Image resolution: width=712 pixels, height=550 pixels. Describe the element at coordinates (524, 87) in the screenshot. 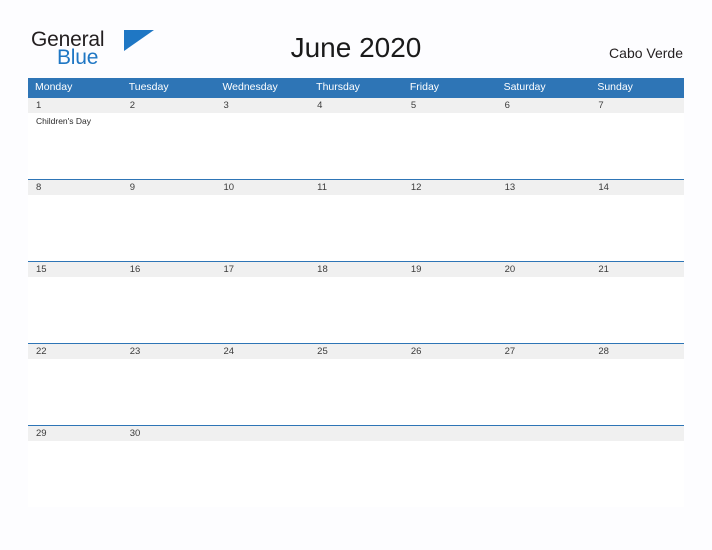

I see `weekday-saturday: Saturday` at that location.